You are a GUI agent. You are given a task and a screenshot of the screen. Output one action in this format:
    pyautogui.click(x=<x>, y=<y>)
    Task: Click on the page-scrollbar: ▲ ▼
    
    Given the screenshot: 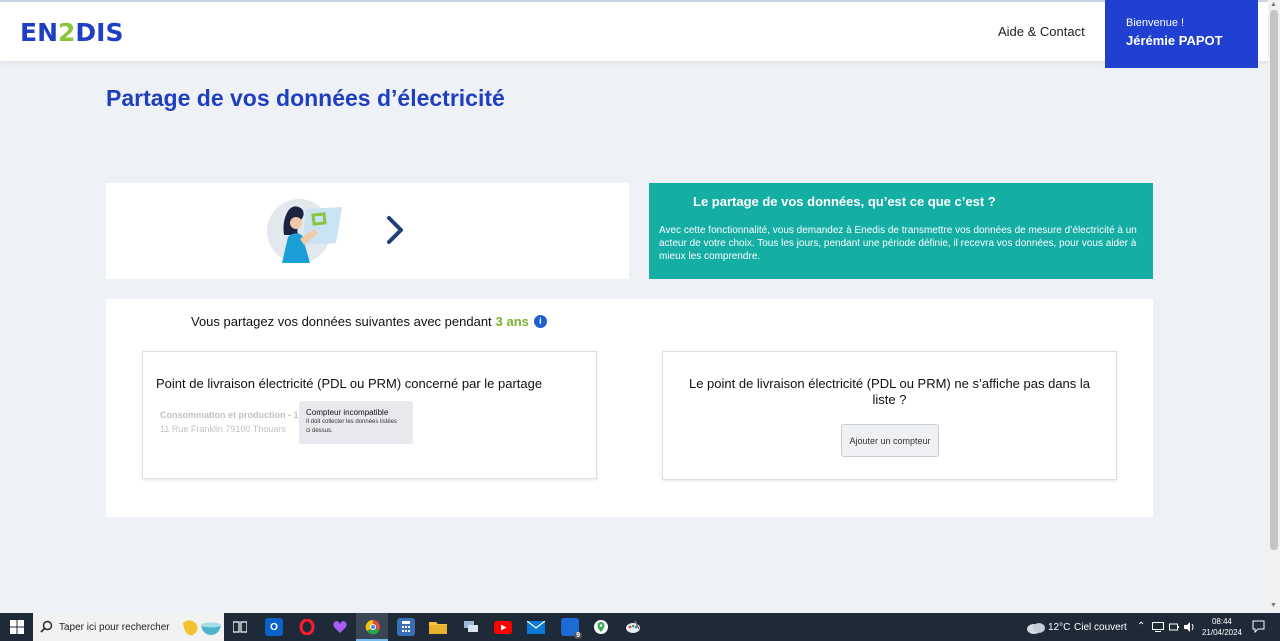 What is the action you would take?
    pyautogui.click(x=1274, y=306)
    